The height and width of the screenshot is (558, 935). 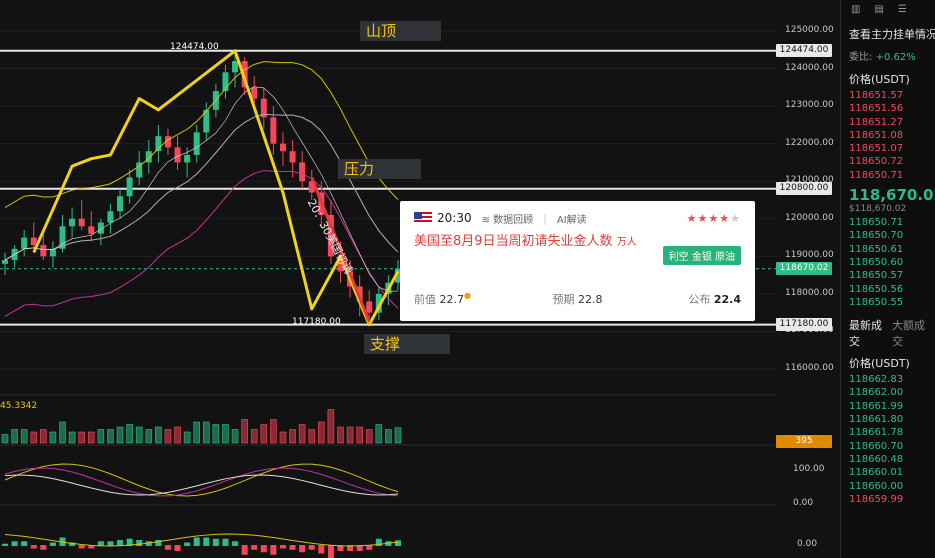 What do you see at coordinates (452, 299) in the screenshot?
I see `previous-value: 22.7` at bounding box center [452, 299].